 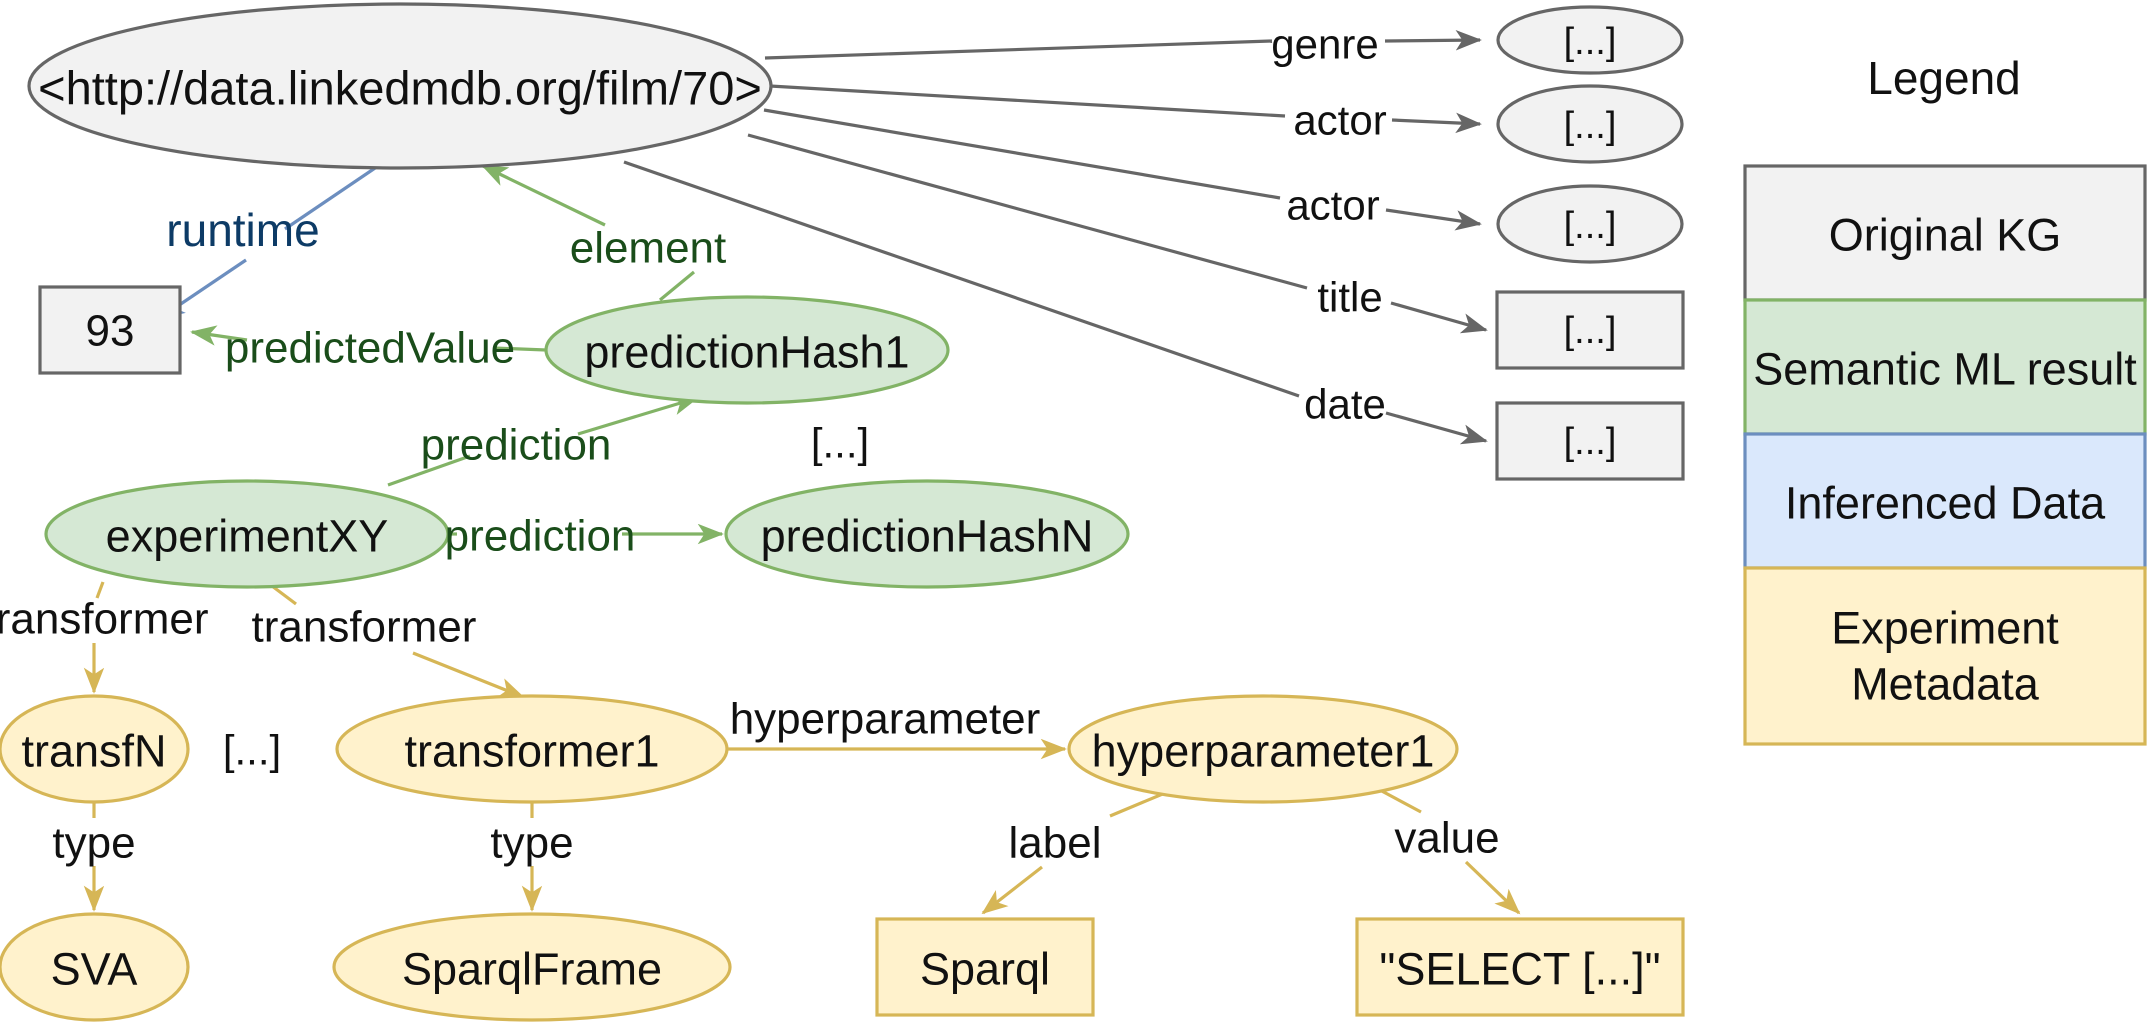 I want to click on edge-label-genre: genre, so click(x=1324, y=44).